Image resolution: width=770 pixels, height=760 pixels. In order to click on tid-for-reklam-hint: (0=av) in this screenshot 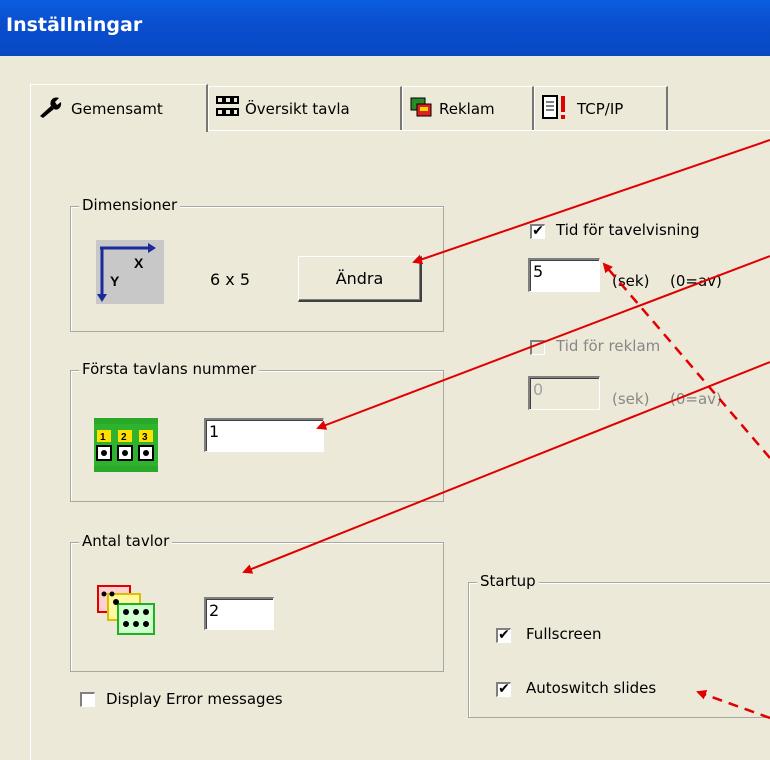, I will do `click(696, 399)`.